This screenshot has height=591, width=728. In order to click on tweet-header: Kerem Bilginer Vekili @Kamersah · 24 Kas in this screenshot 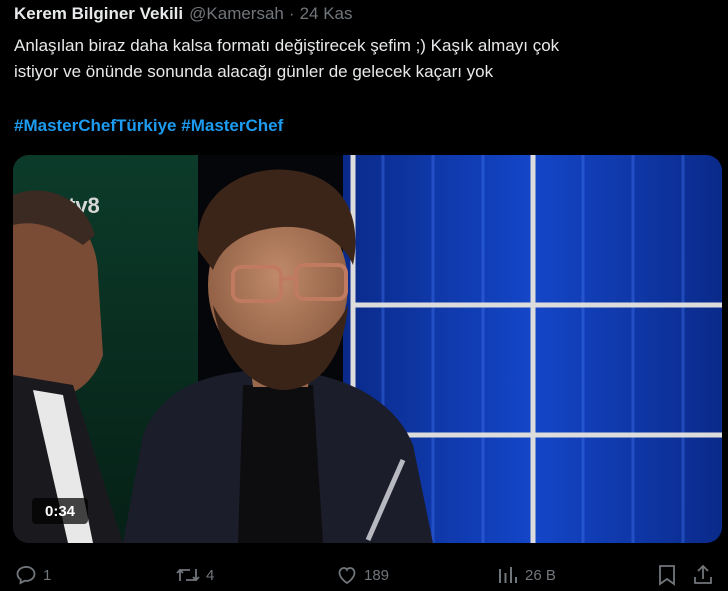, I will do `click(183, 14)`.